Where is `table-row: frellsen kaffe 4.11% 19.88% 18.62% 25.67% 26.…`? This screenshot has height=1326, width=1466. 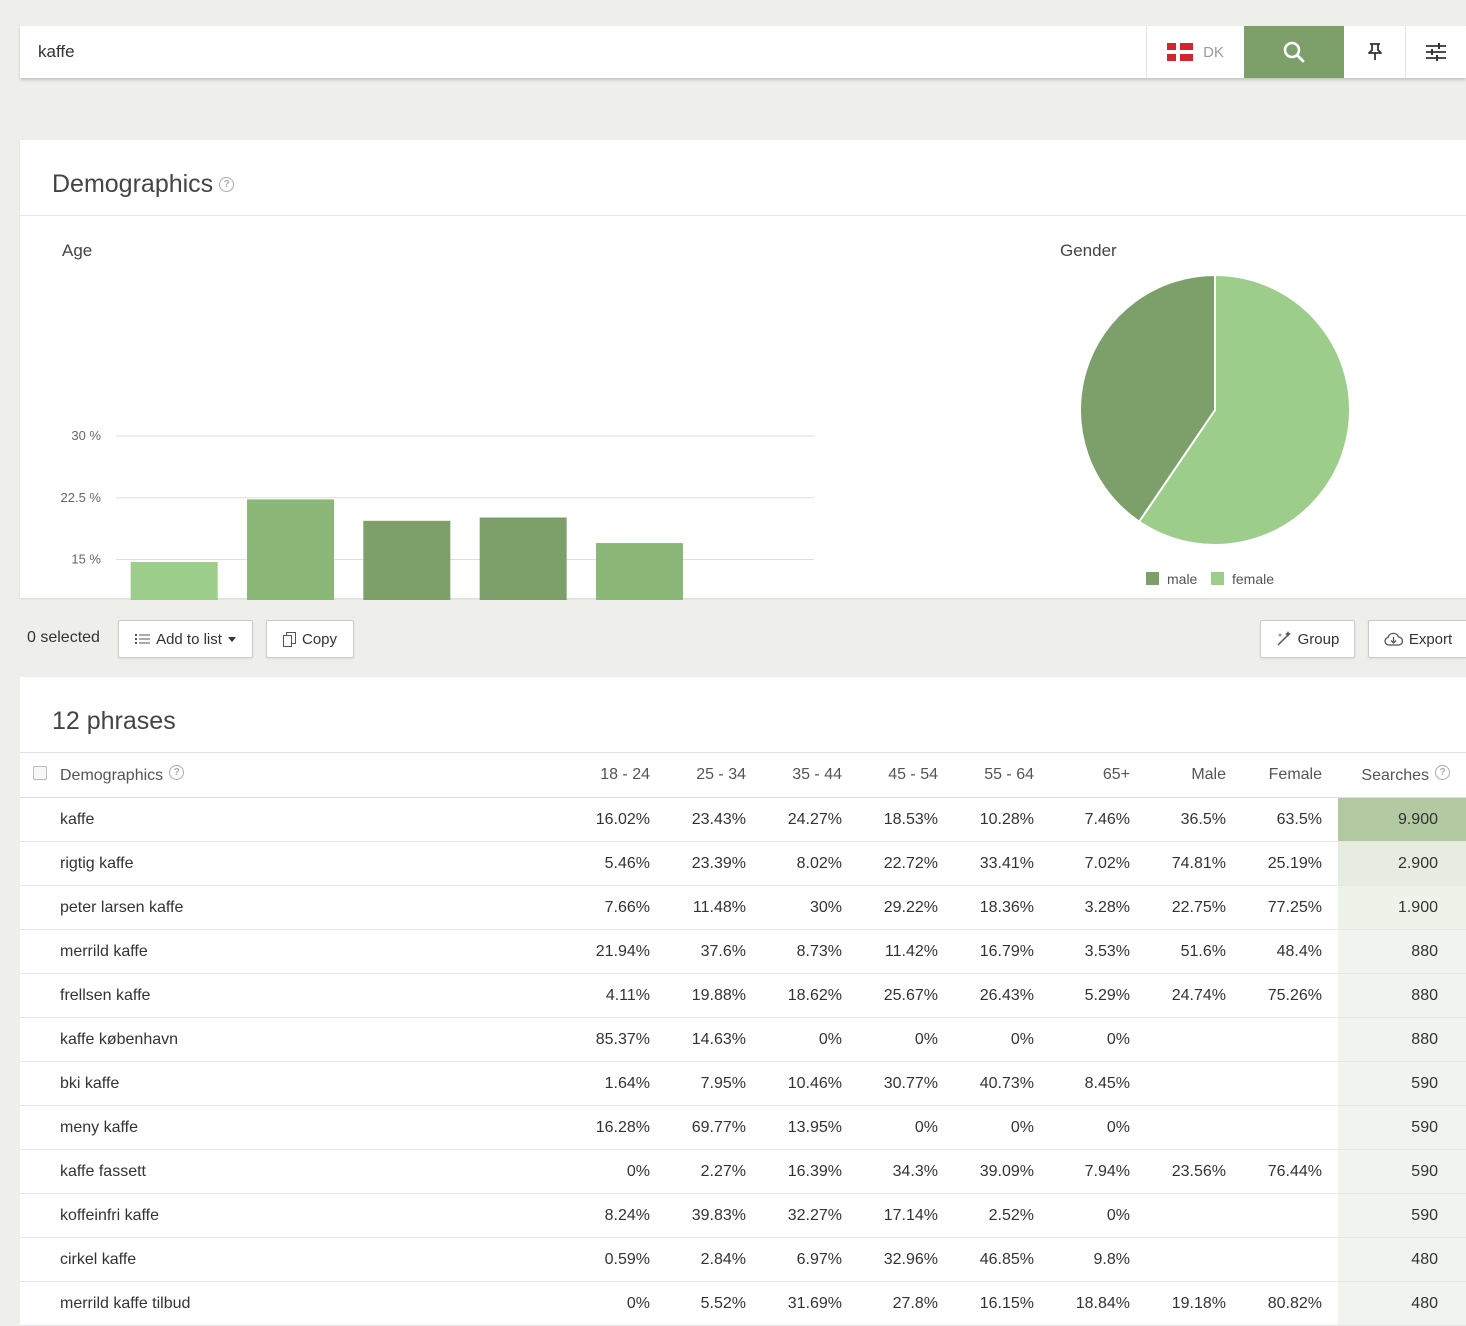 table-row: frellsen kaffe 4.11% 19.88% 18.62% 25.67% 26.… is located at coordinates (743, 995).